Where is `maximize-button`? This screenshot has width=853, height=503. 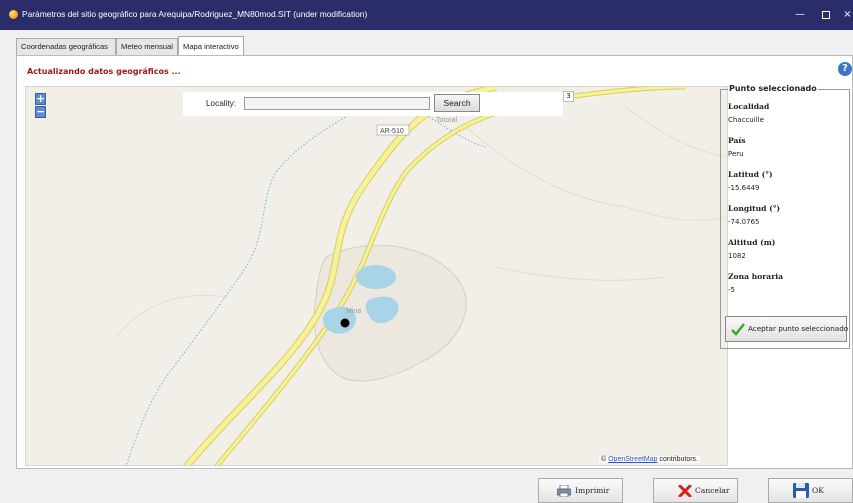 maximize-button is located at coordinates (826, 15).